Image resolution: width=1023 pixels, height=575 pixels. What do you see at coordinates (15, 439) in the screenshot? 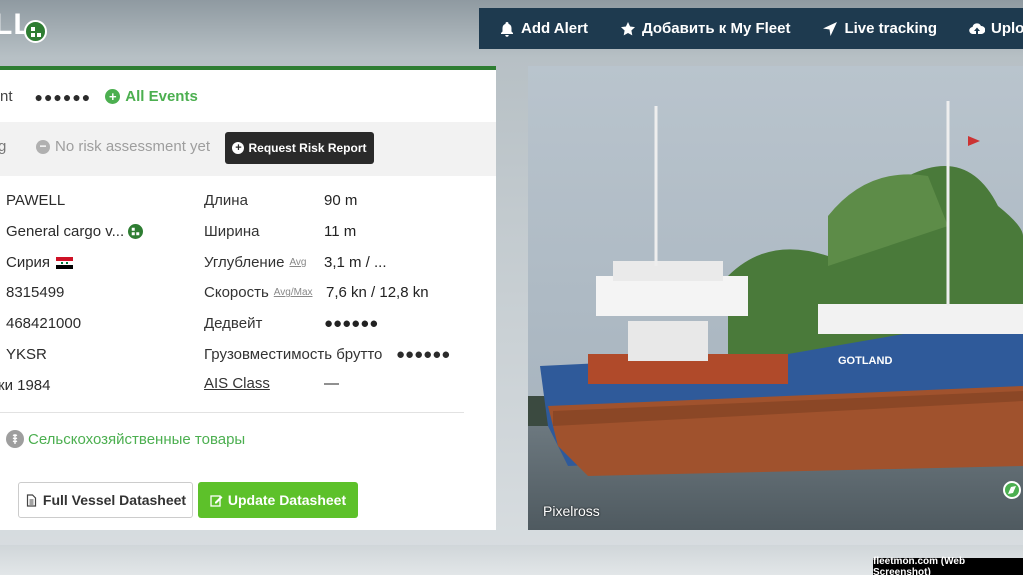
I see `wheat-icon` at bounding box center [15, 439].